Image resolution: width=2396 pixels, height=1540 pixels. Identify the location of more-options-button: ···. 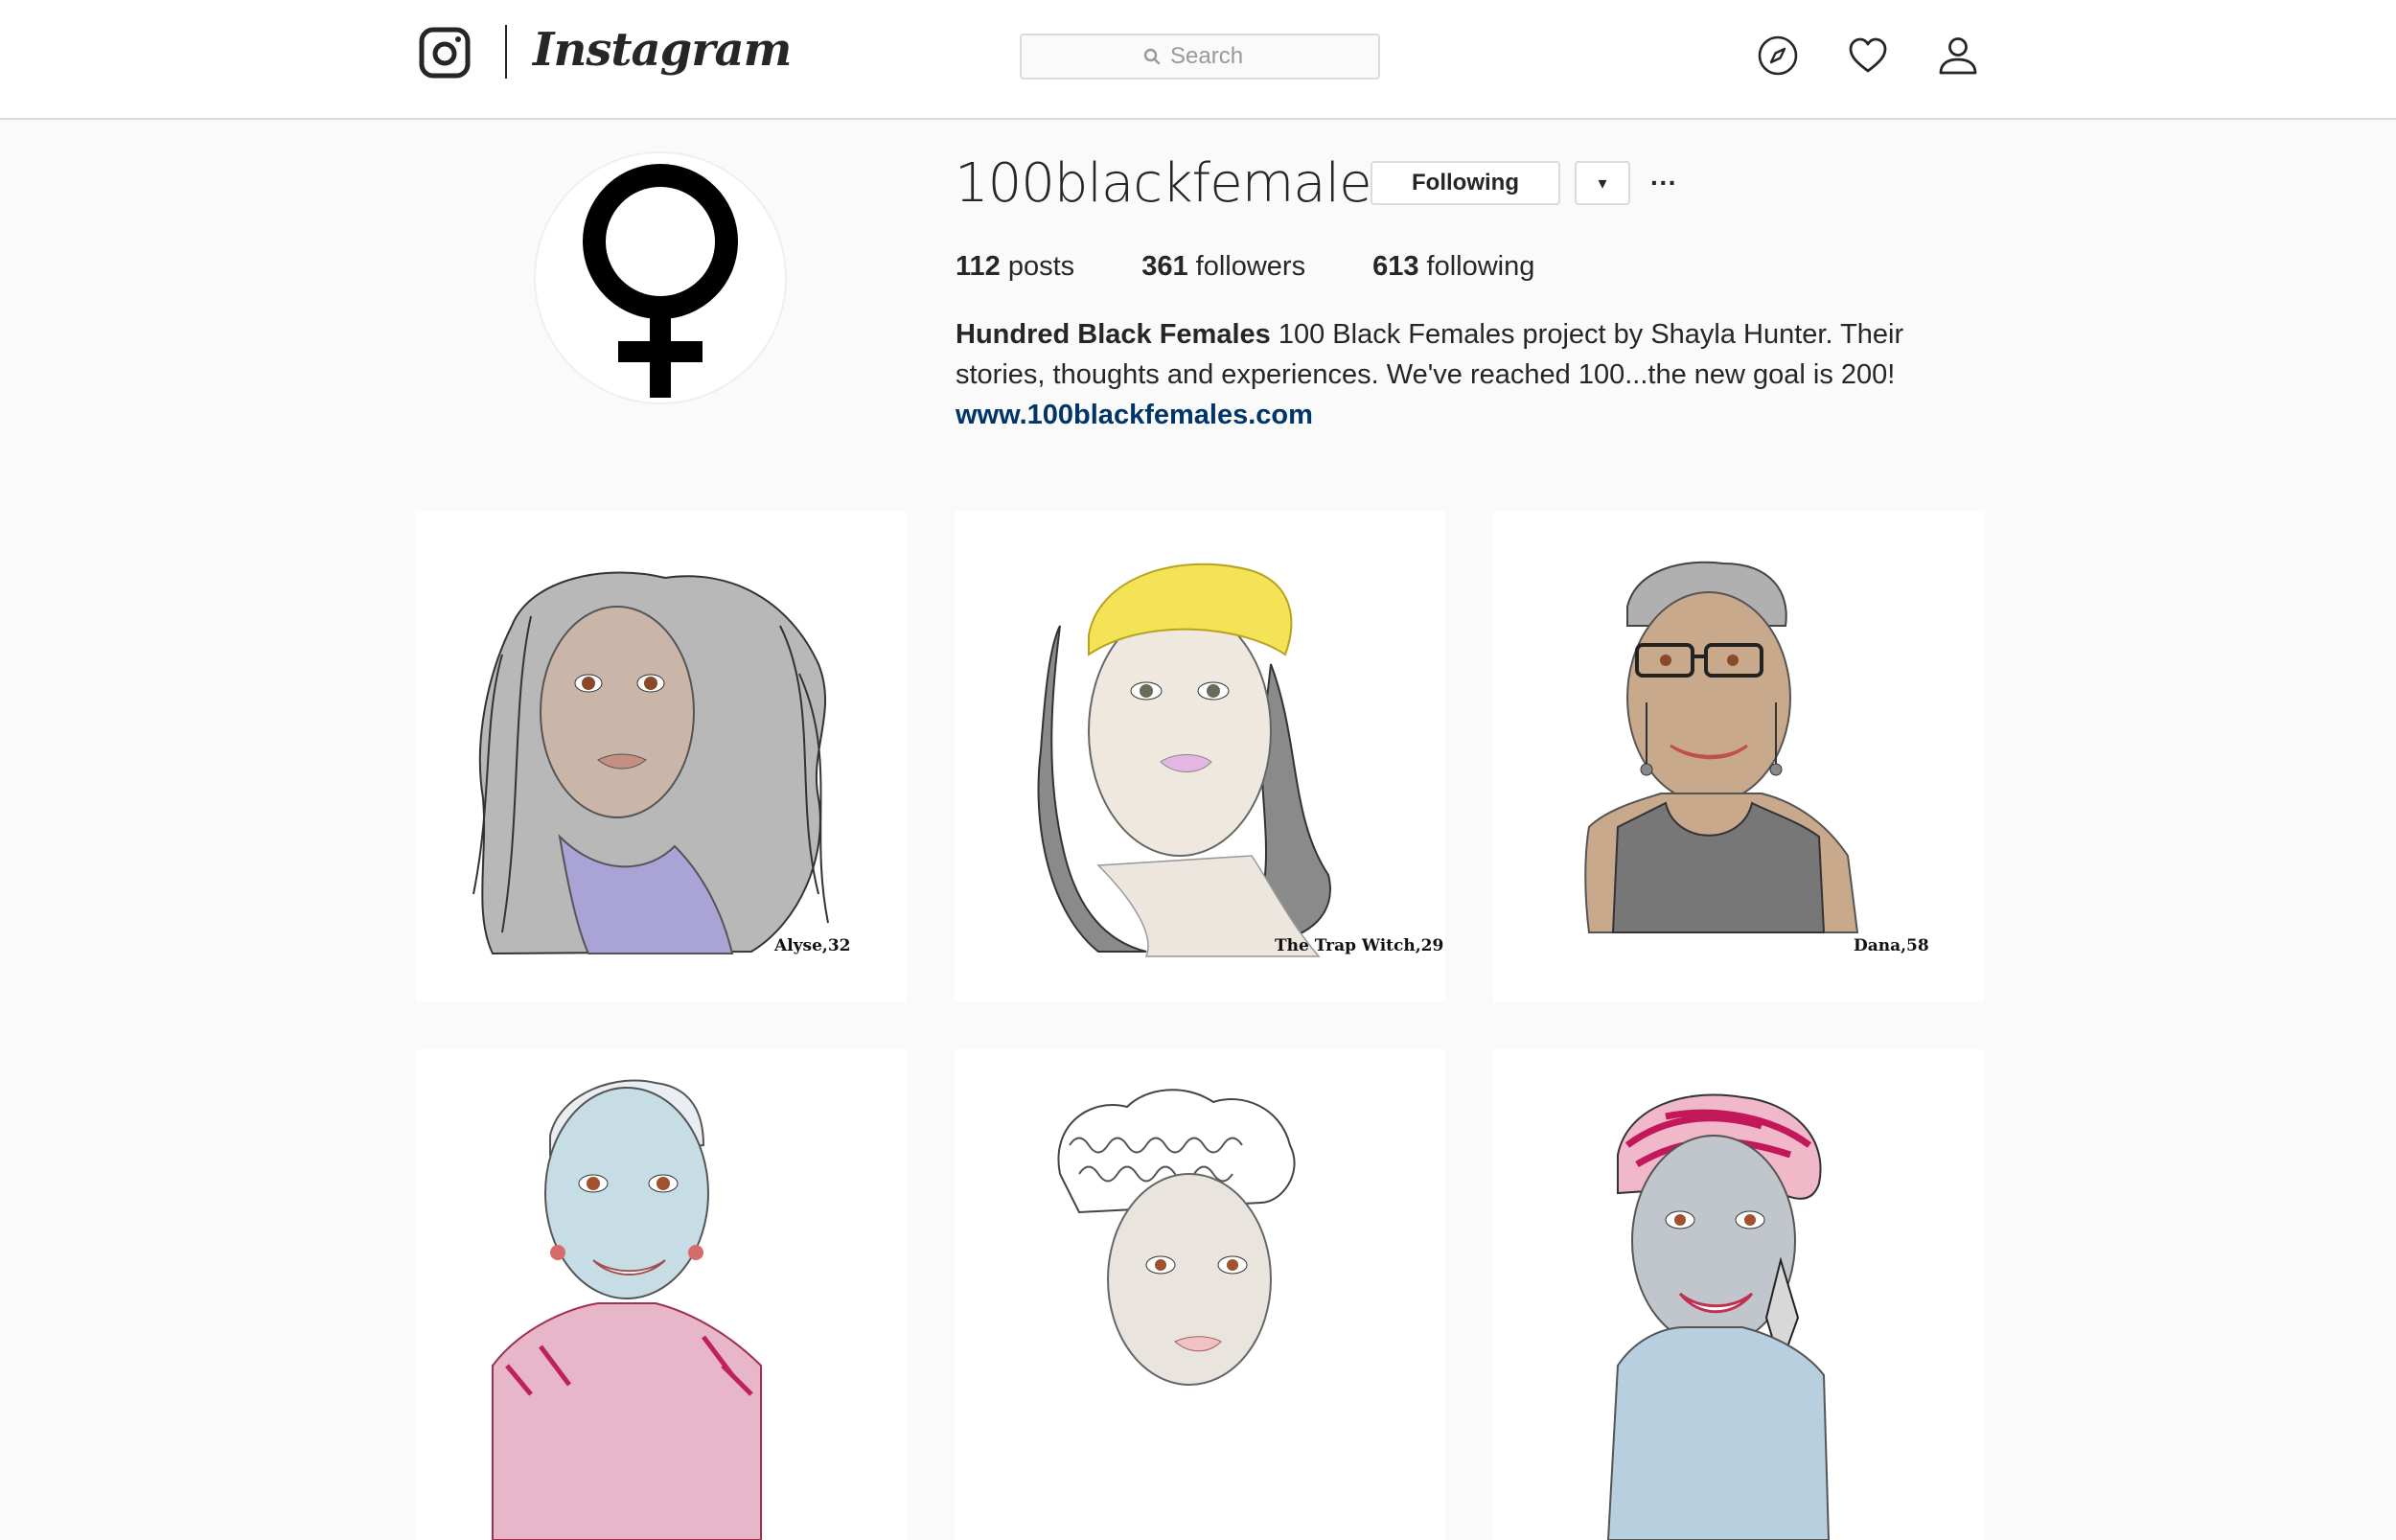
(1664, 183).